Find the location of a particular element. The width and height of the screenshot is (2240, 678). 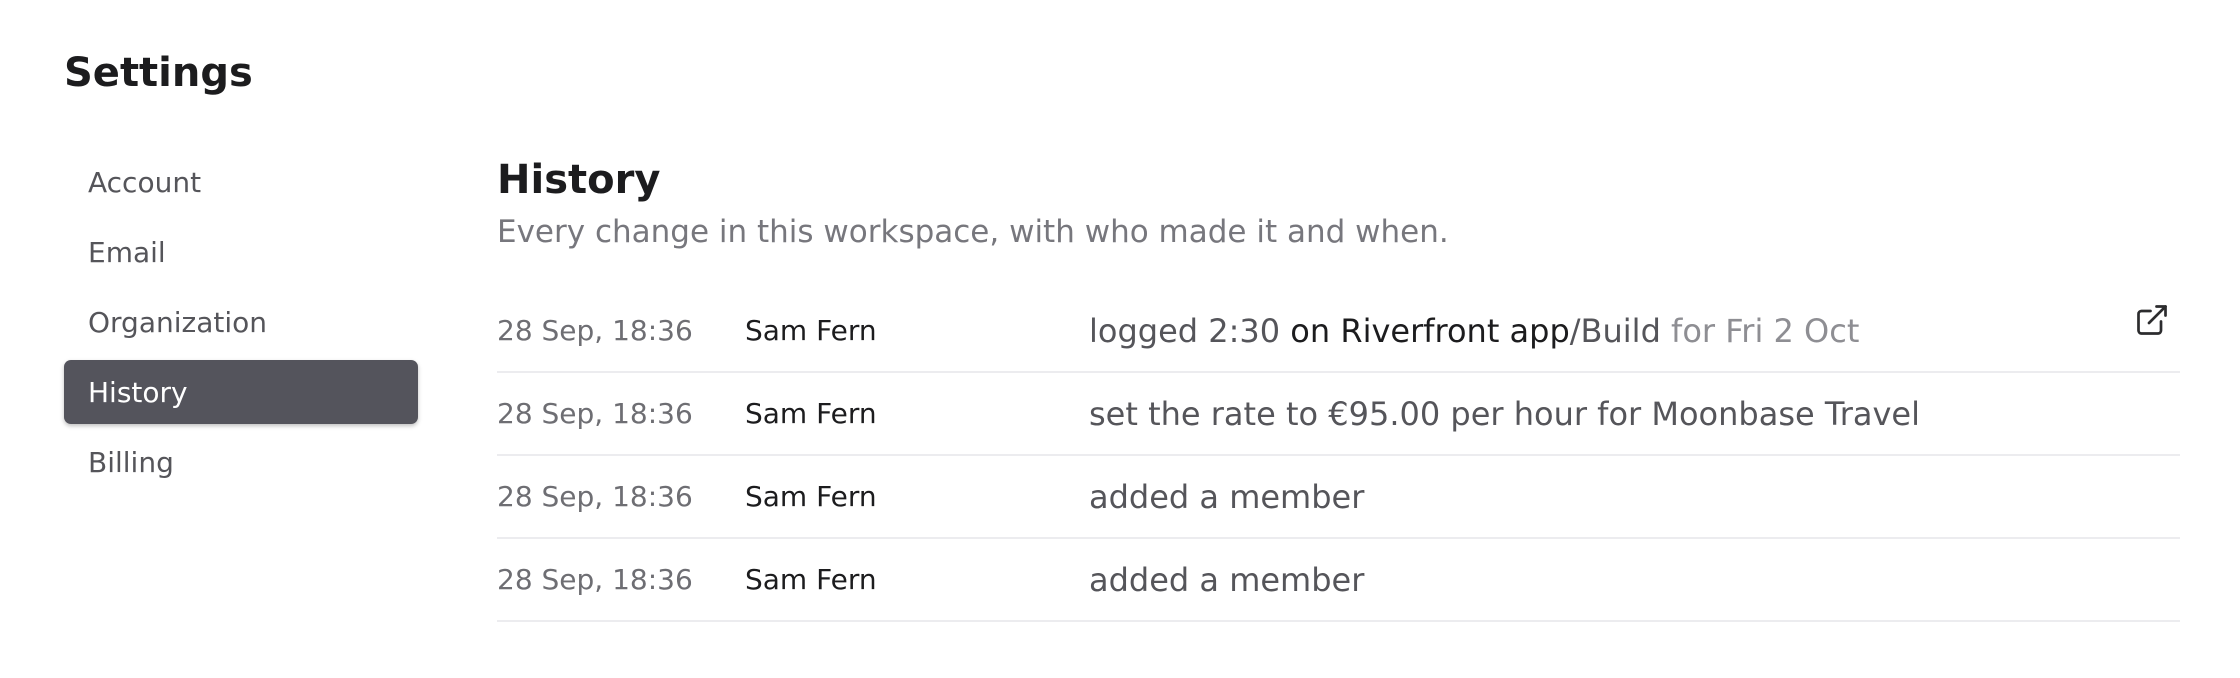

history-date: for Fri 2 Oct is located at coordinates (1760, 330).